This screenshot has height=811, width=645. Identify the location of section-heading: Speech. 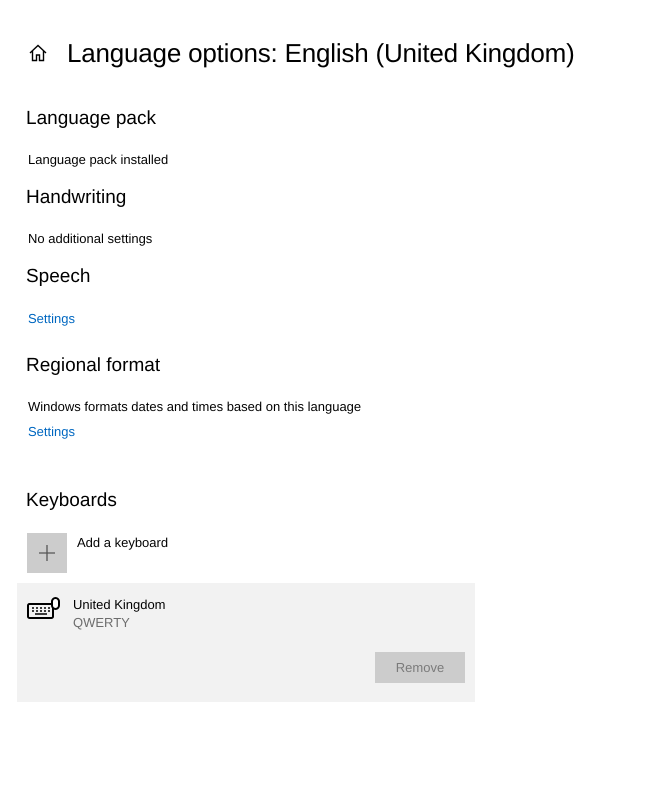
(59, 277).